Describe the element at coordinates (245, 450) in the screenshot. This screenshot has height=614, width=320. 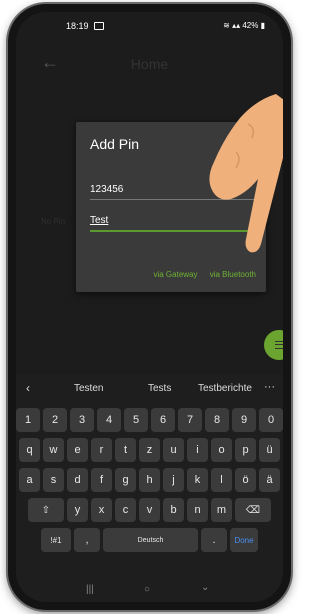
I see `key-p: p` at that location.